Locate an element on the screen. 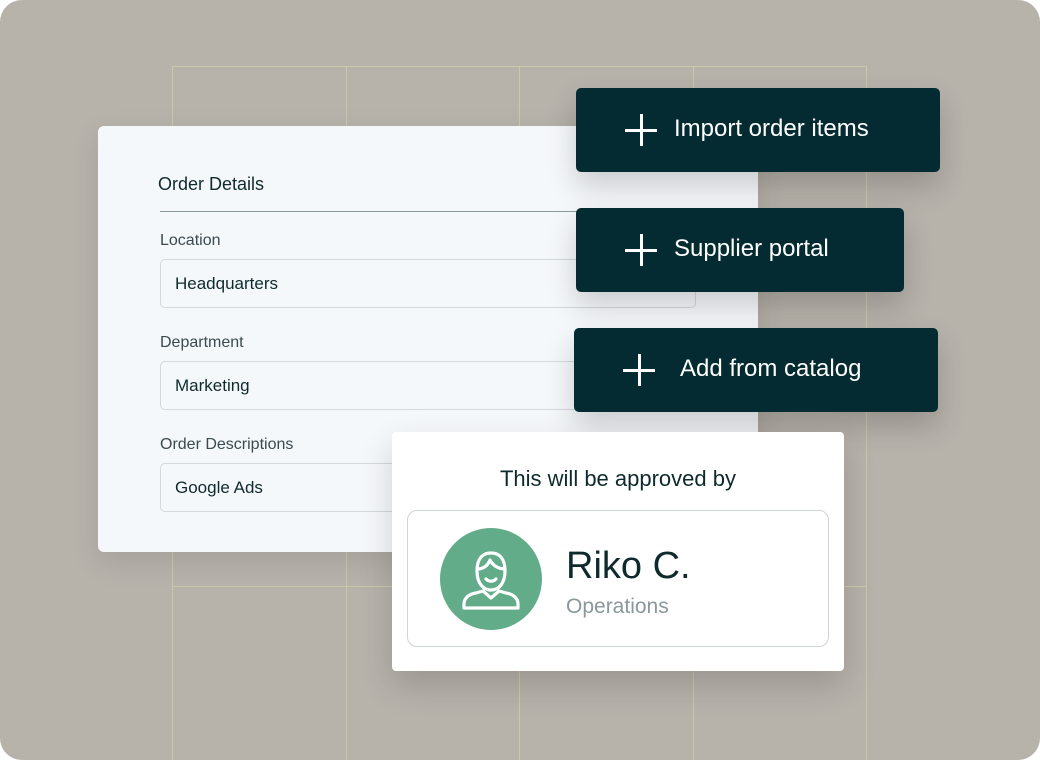  approver-card: Riko C. Operations is located at coordinates (618, 578).